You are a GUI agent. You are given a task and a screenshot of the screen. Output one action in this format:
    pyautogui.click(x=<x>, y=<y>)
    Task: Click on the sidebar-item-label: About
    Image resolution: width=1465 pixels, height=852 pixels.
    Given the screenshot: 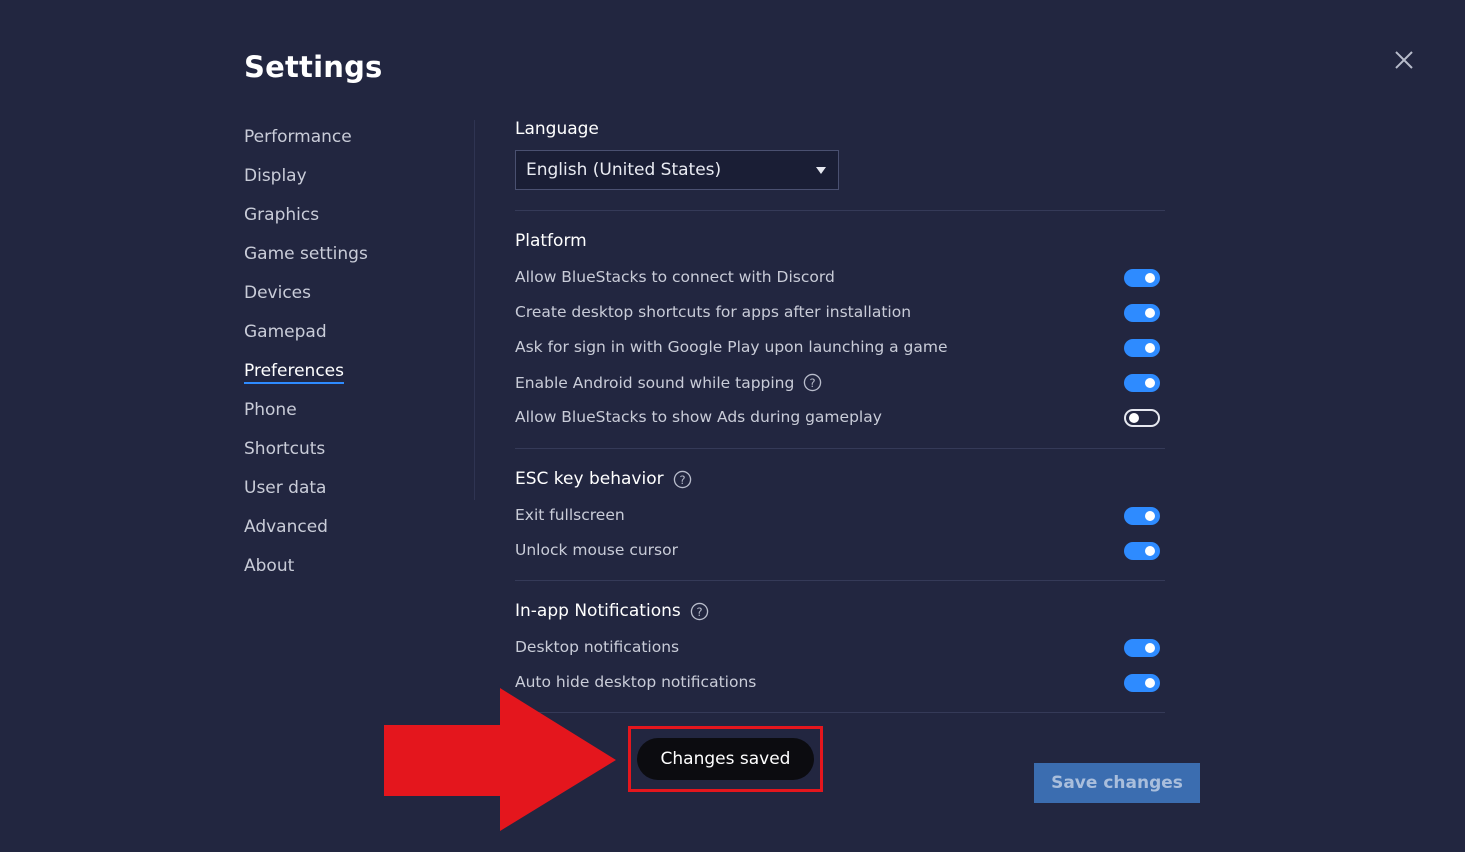 What is the action you would take?
    pyautogui.click(x=269, y=566)
    